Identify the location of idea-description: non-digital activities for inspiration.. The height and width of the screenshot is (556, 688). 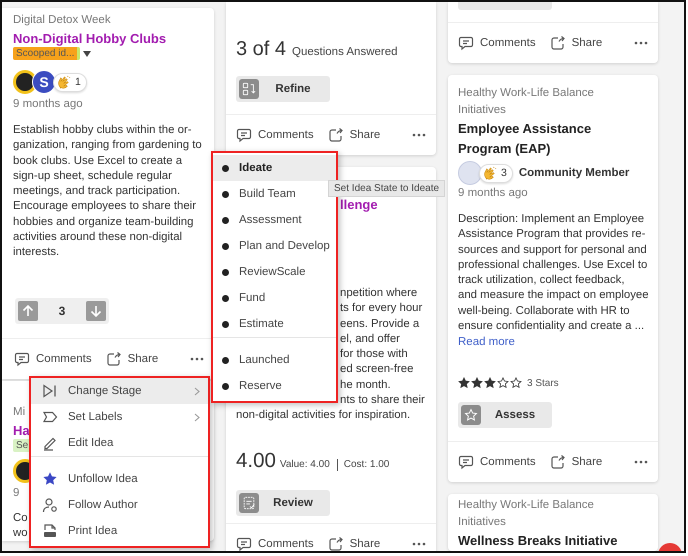
(323, 416).